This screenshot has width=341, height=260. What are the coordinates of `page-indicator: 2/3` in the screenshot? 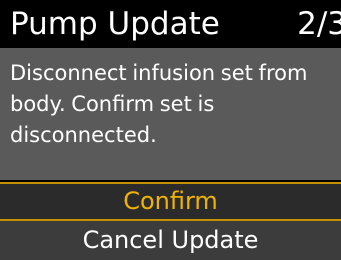 It's located at (319, 24).